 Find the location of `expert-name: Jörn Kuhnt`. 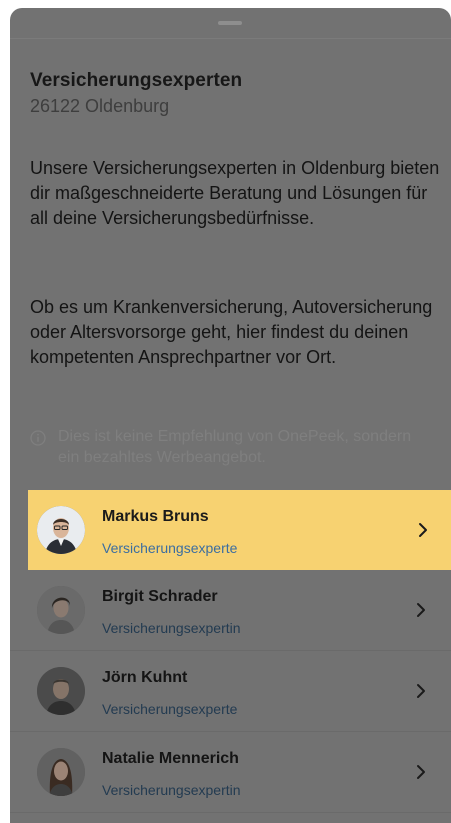

expert-name: Jörn Kuhnt is located at coordinates (145, 677).